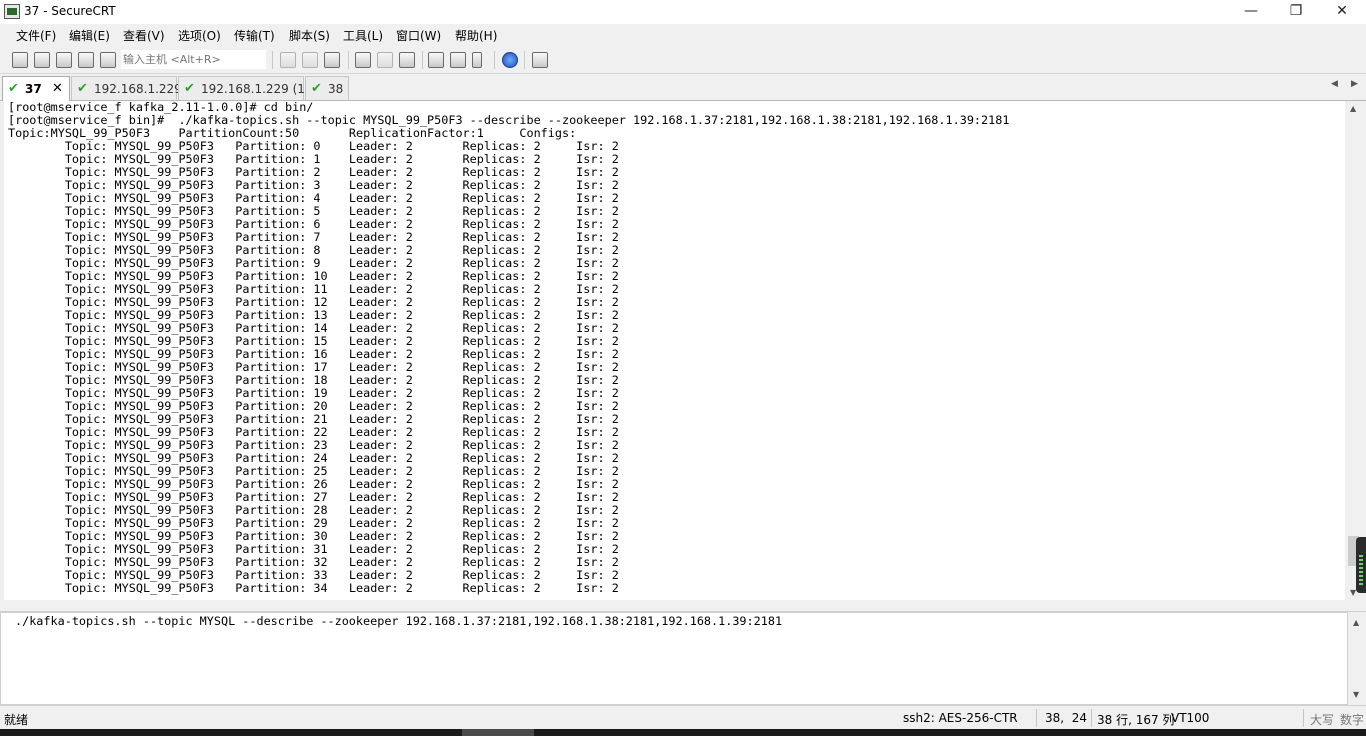 The height and width of the screenshot is (736, 1366). I want to click on print-setup-icon, so click(363, 60).